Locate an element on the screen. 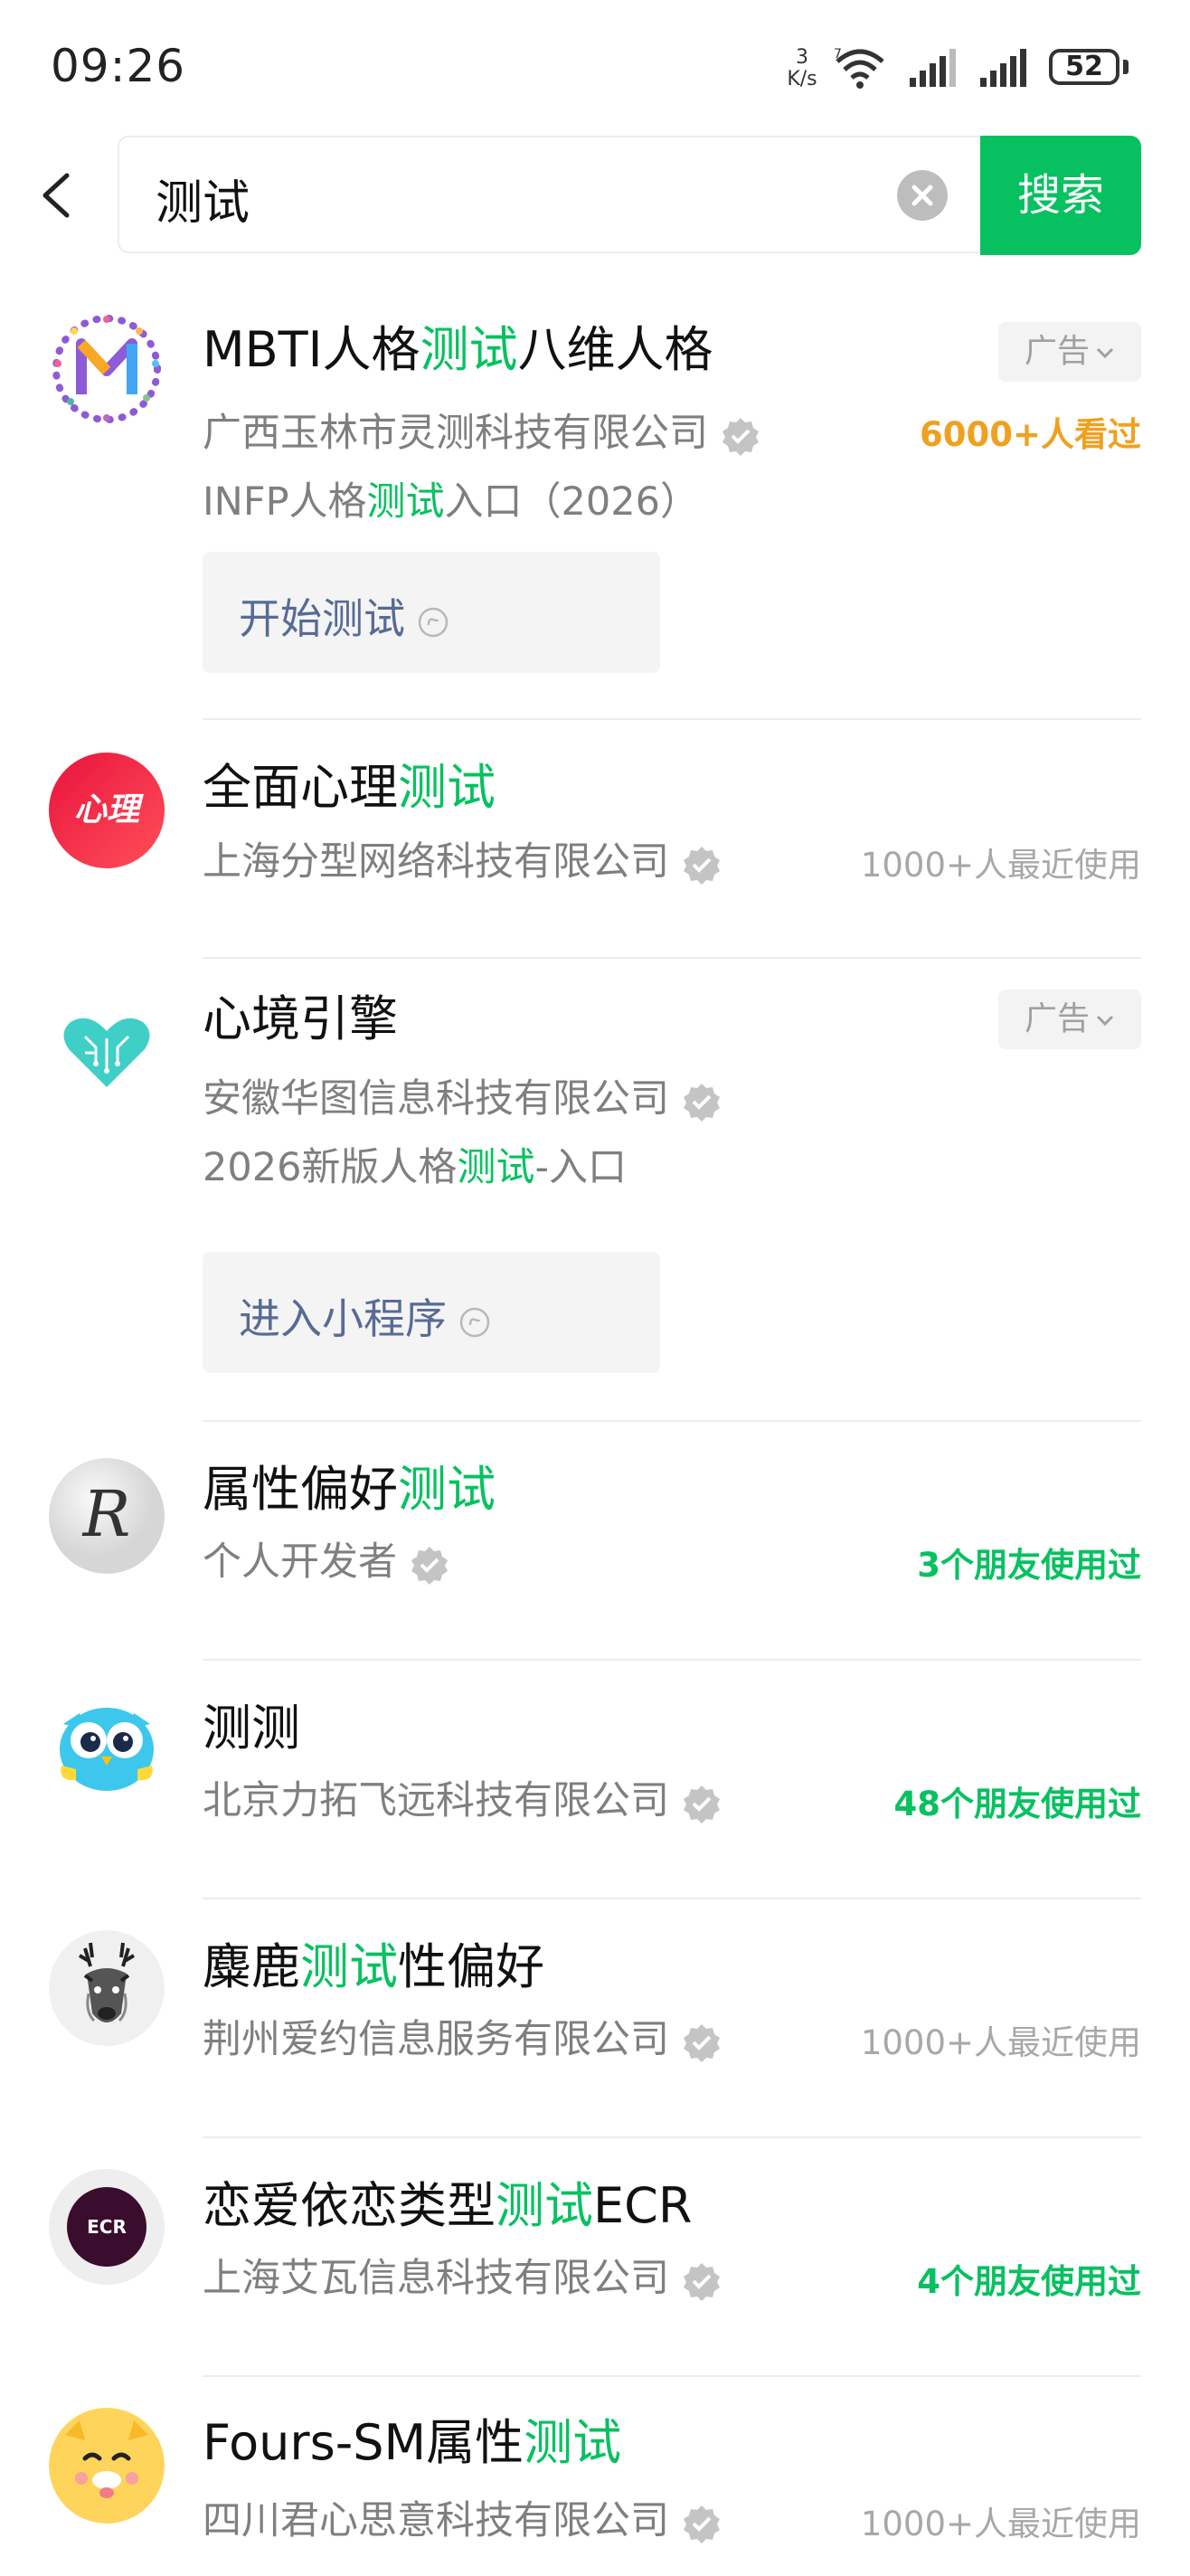  list-item: 测测 北京力拓飞远科技有限公司 48个朋友使用过 is located at coordinates (595, 1780).